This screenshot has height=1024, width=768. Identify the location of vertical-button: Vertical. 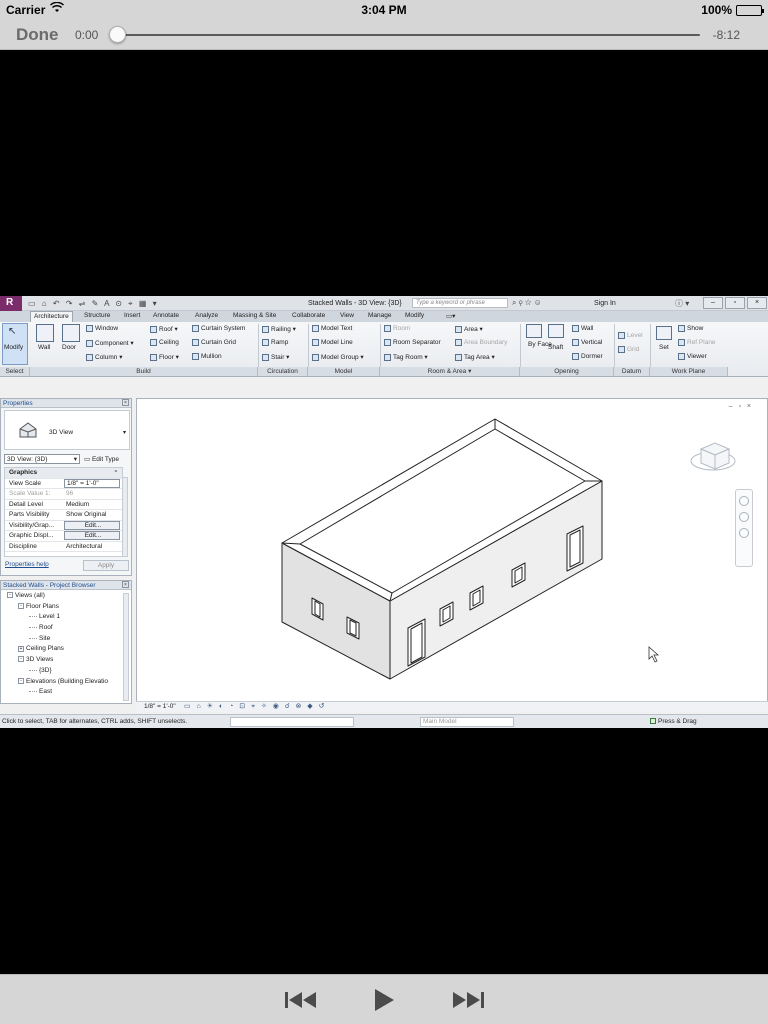
(587, 342).